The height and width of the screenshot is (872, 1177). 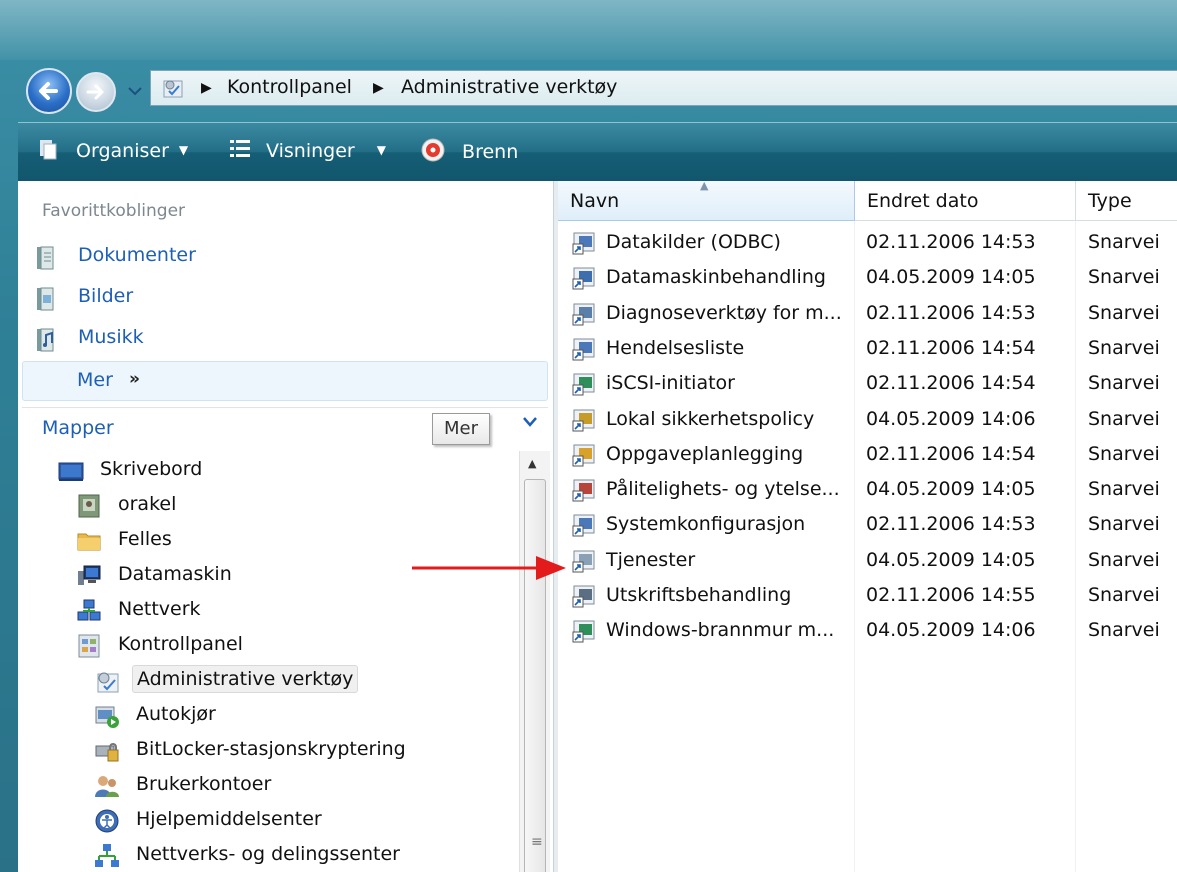 I want to click on tree-item-label: BitLocker-stasjonskryptering, so click(x=271, y=749).